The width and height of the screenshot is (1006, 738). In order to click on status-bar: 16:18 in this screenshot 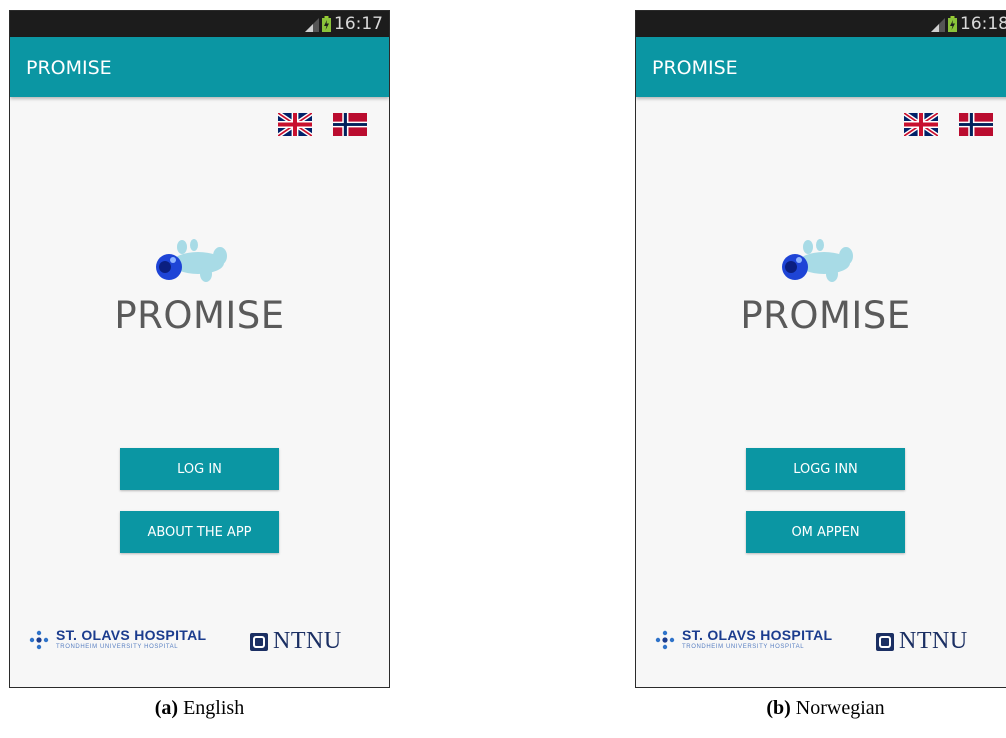, I will do `click(821, 24)`.